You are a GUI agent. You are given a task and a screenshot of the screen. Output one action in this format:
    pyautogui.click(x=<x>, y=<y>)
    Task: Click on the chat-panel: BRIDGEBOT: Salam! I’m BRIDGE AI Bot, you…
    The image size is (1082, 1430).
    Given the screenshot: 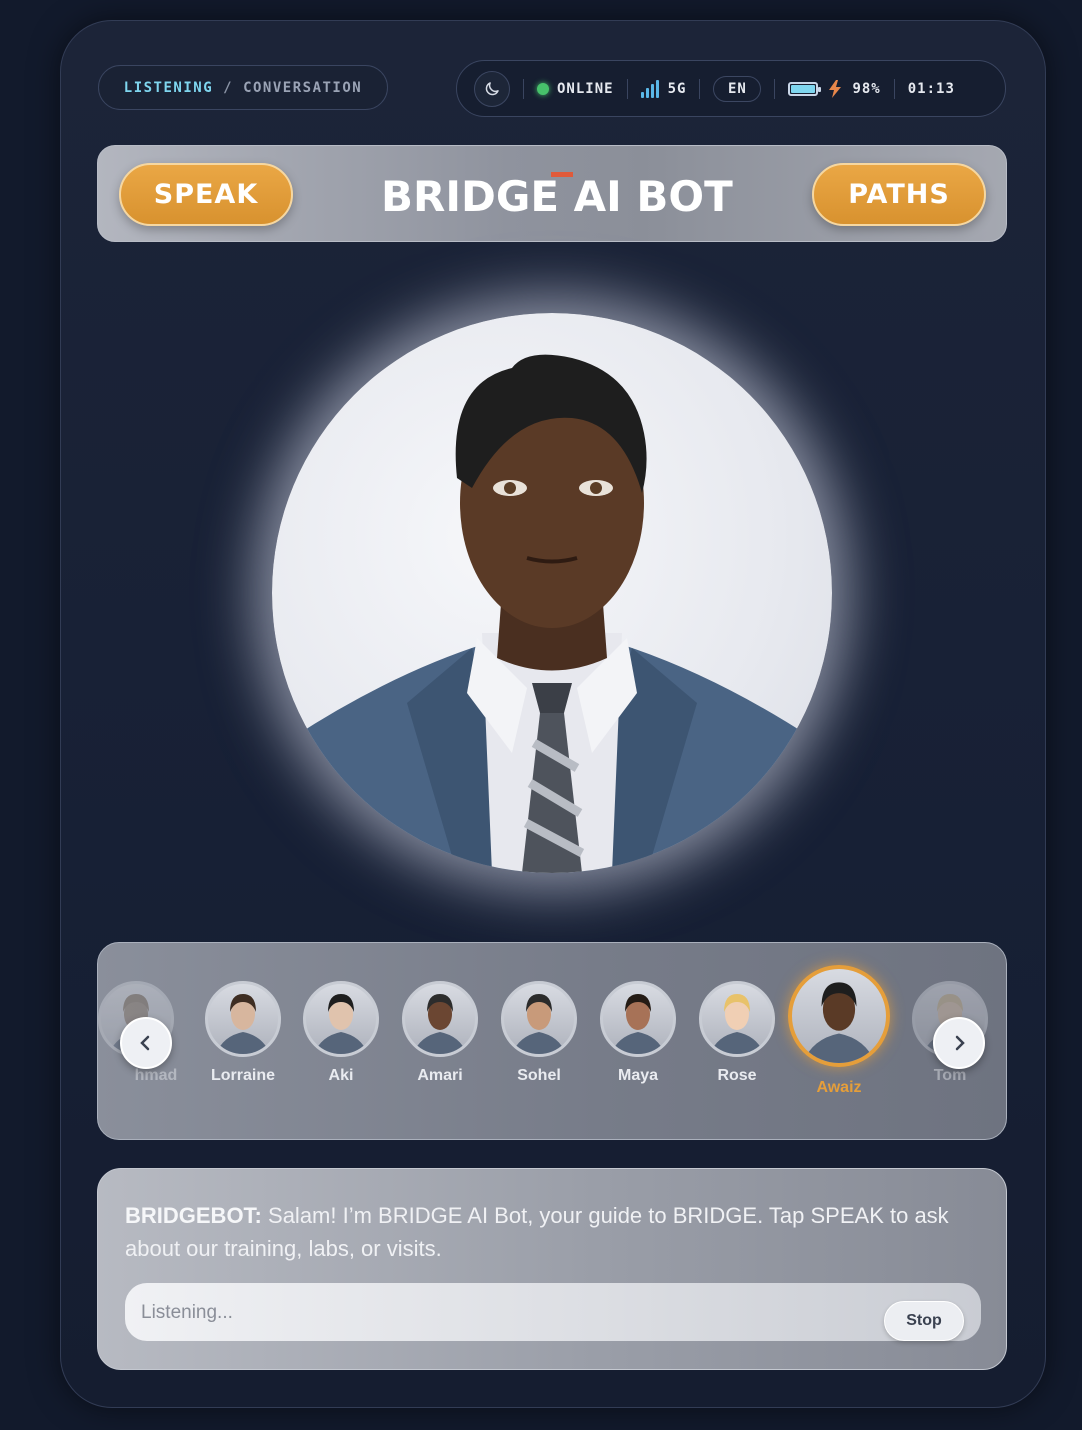 What is the action you would take?
    pyautogui.click(x=552, y=1269)
    